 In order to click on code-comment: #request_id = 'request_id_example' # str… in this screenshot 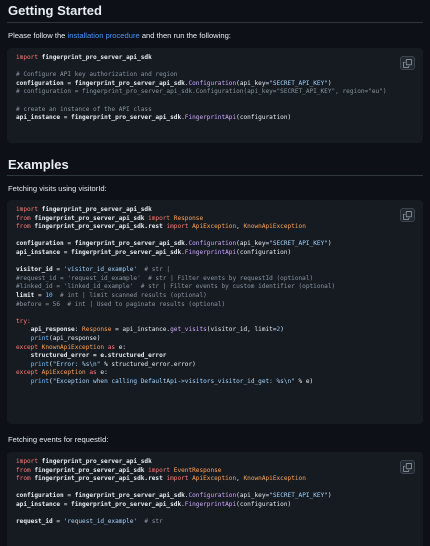, I will do `click(165, 278)`.